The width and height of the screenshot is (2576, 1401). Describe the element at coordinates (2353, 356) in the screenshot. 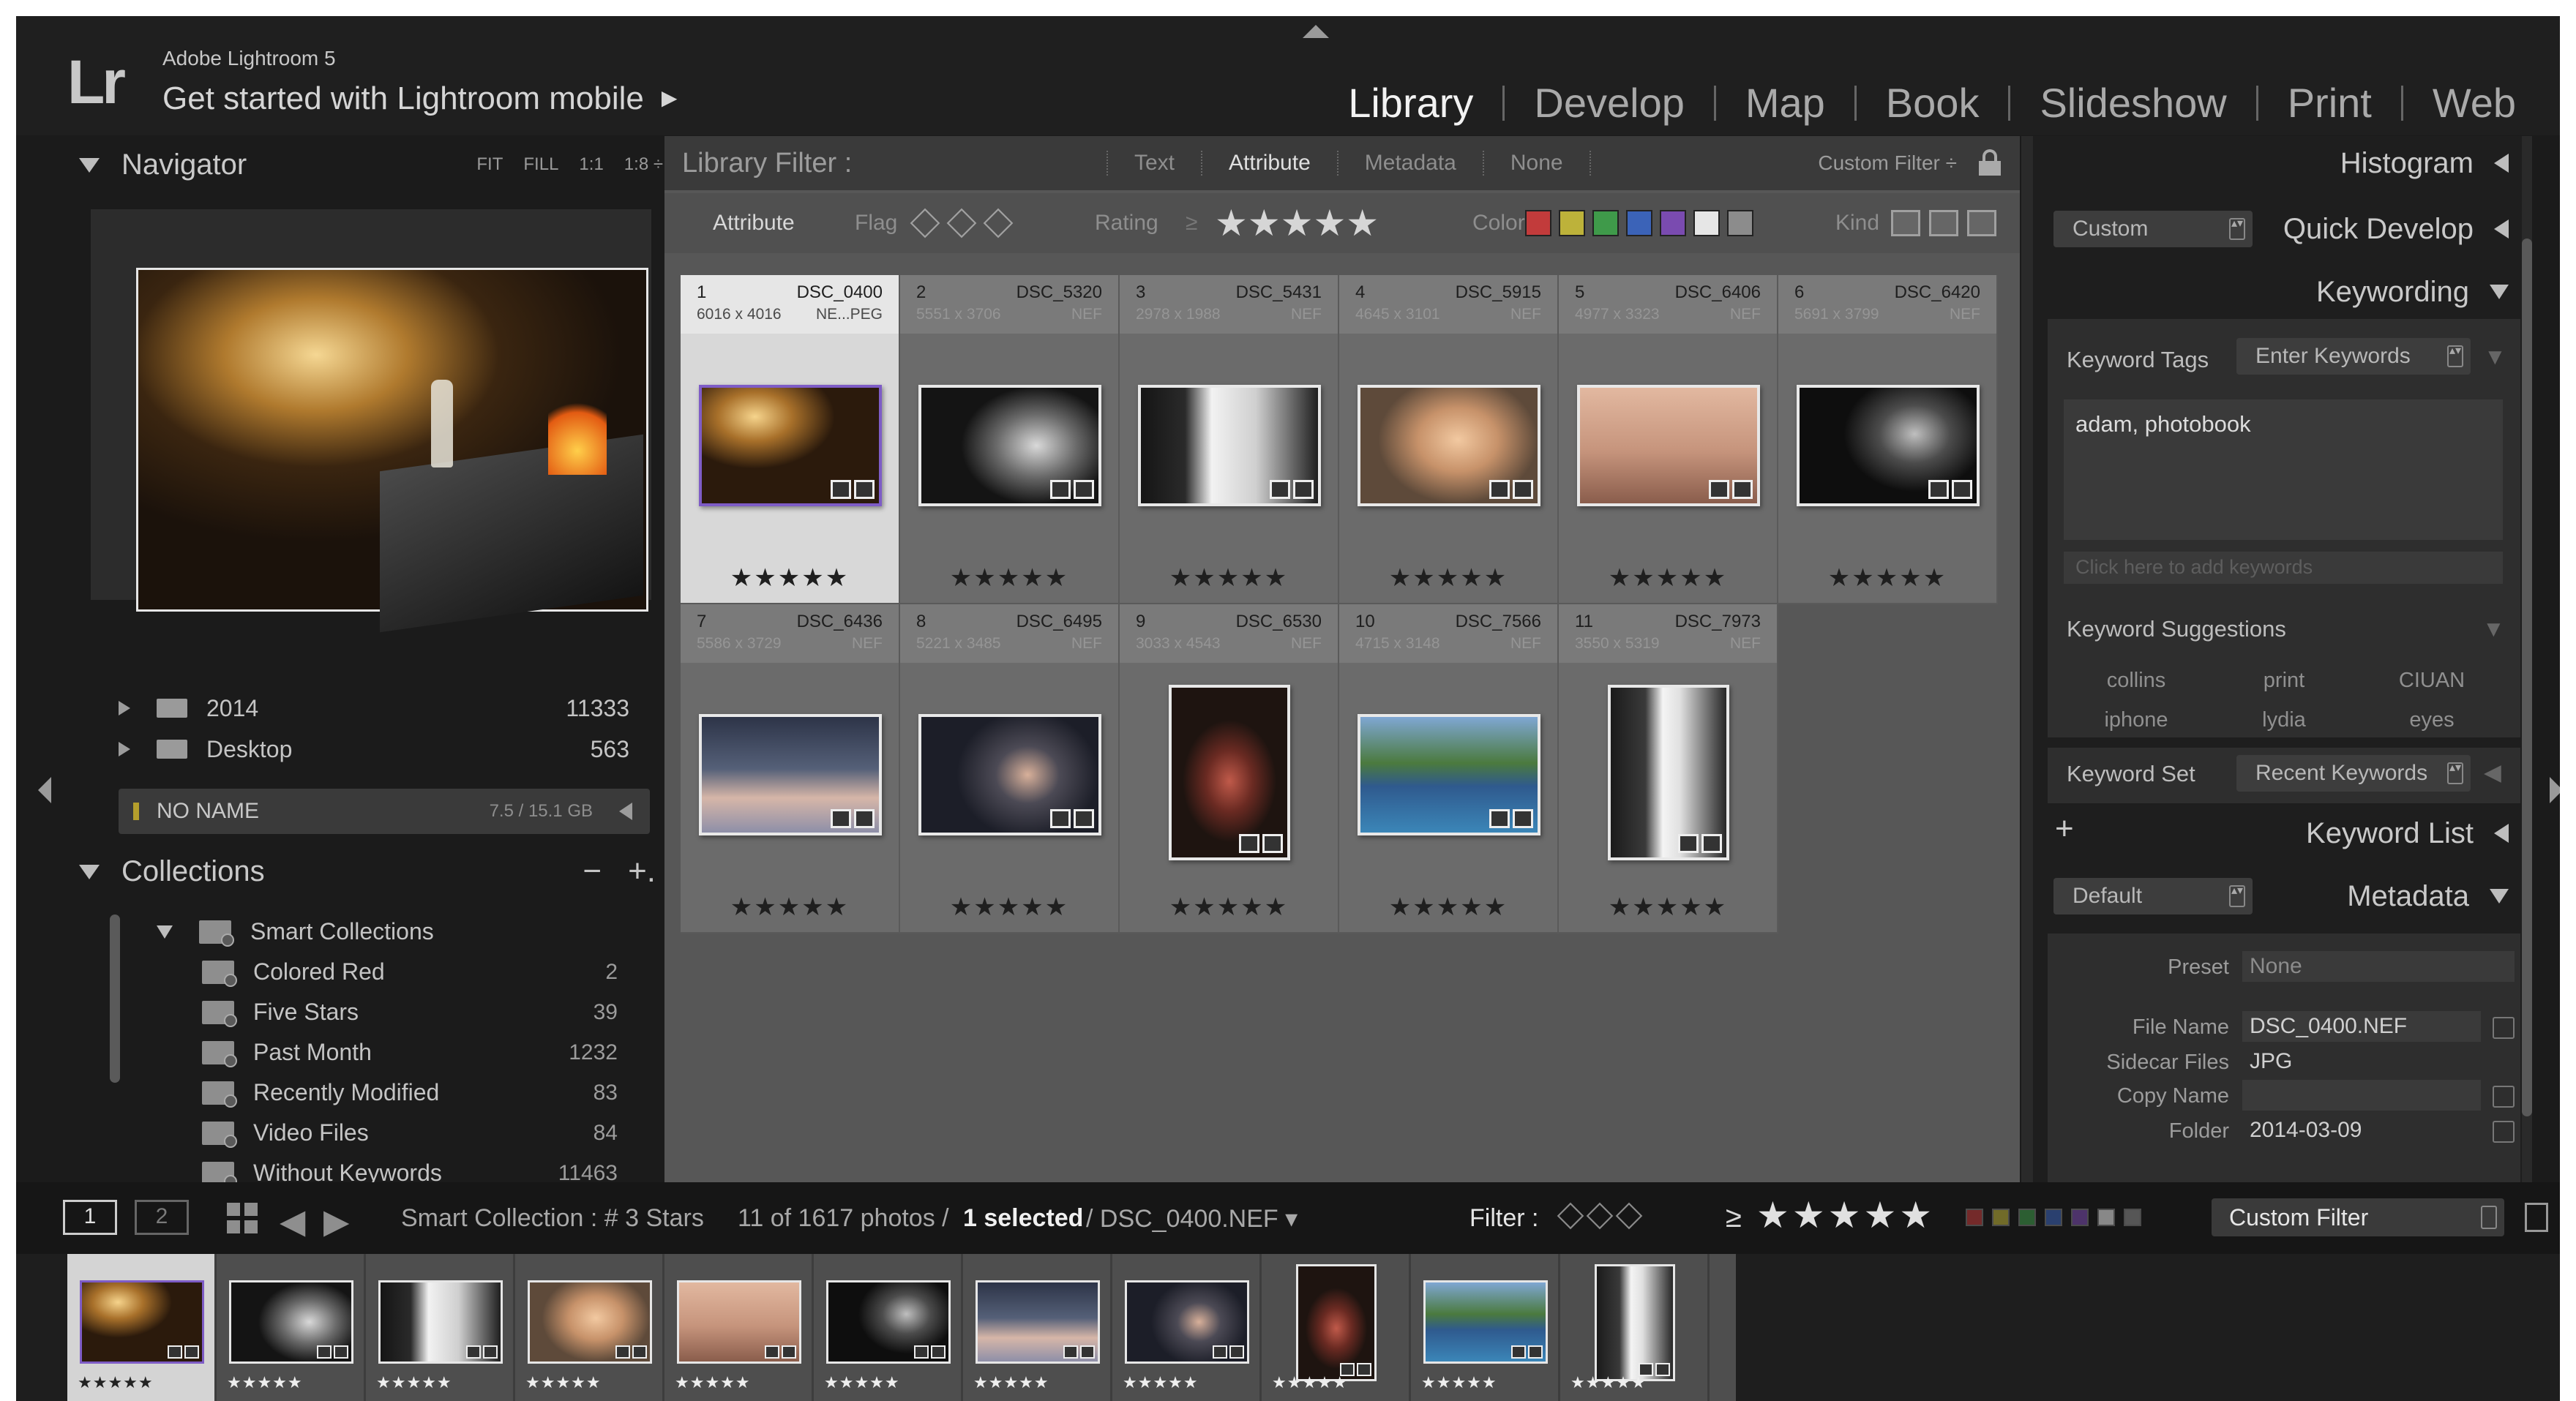

I see `keyword-tags-mode-select: Enter Keywords ▴▾` at that location.